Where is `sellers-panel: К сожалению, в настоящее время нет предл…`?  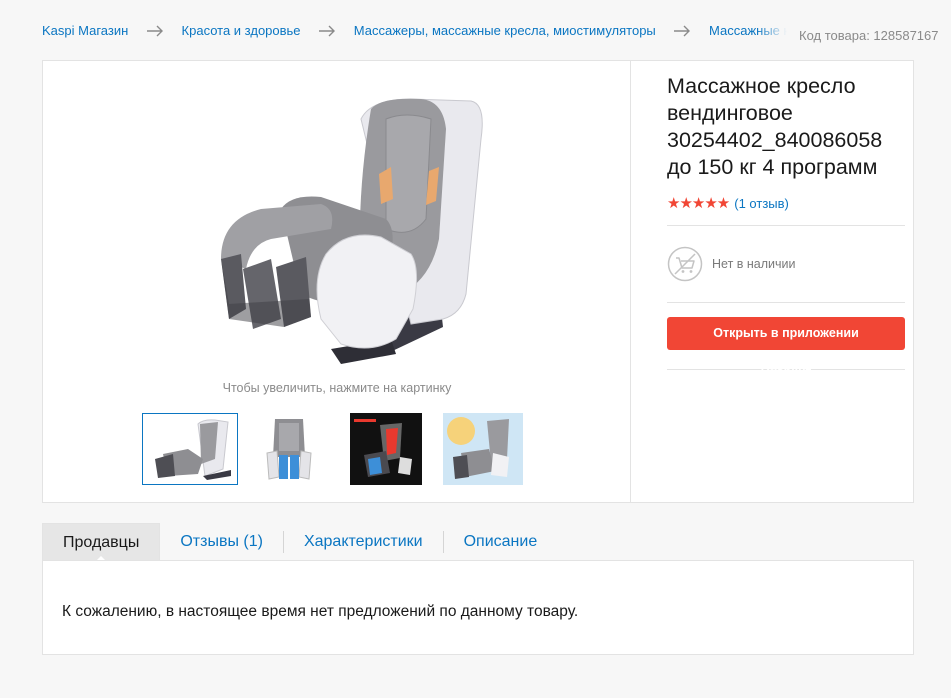 sellers-panel: К сожалению, в настоящее время нет предл… is located at coordinates (478, 607).